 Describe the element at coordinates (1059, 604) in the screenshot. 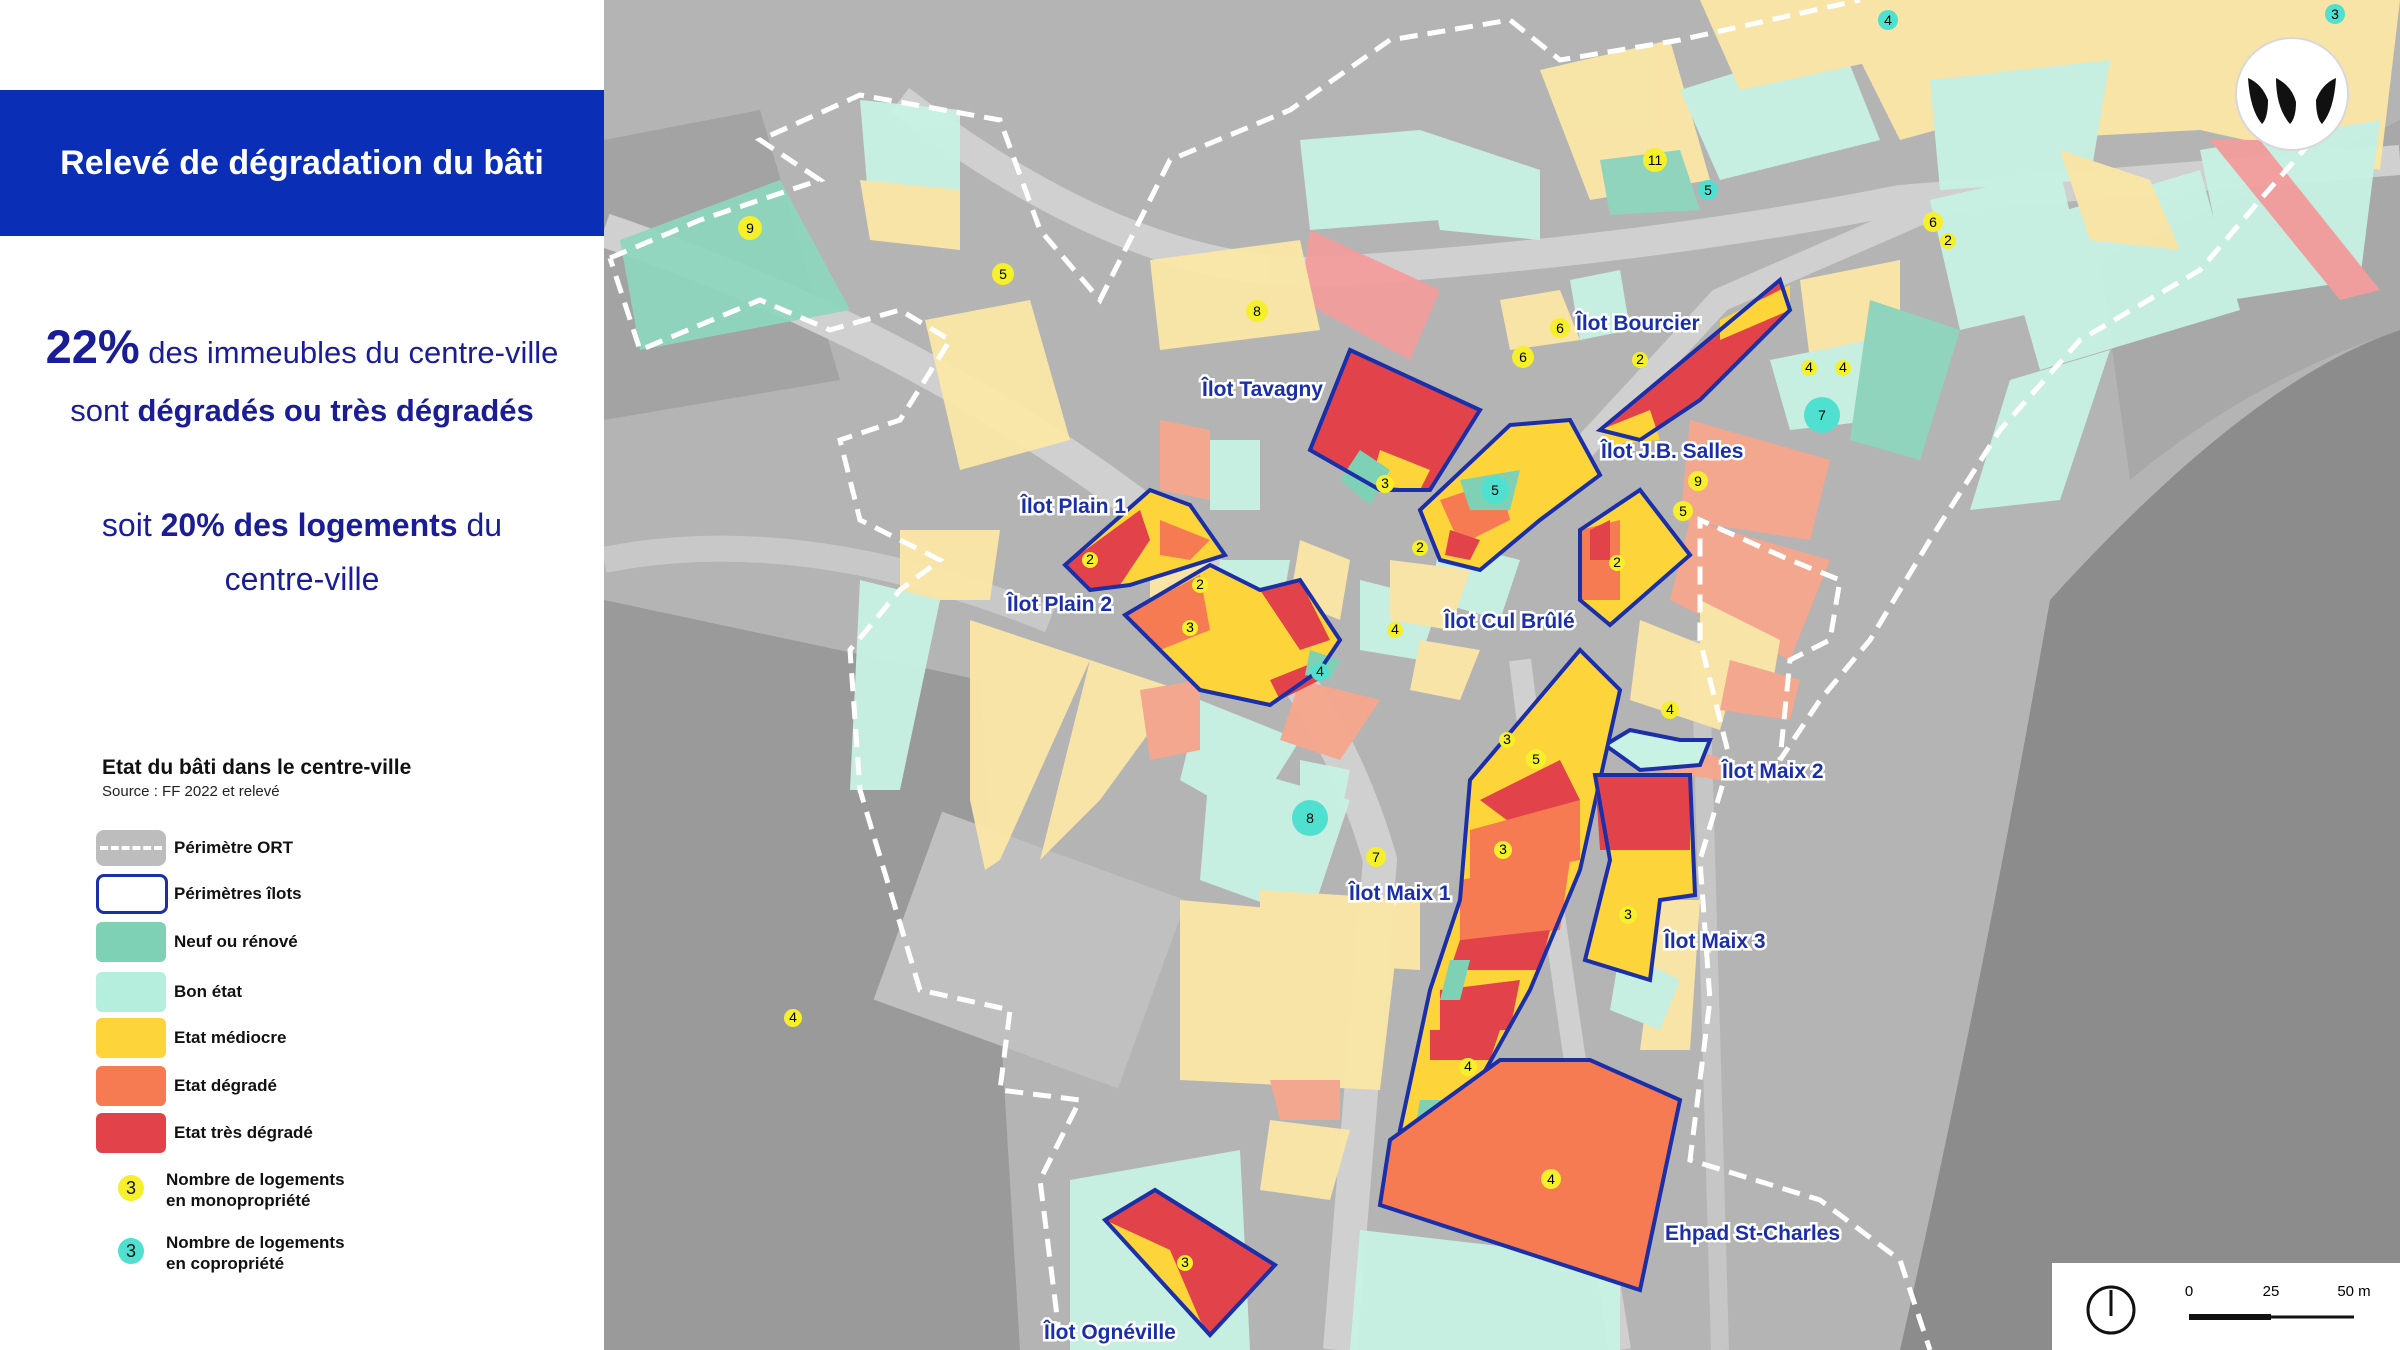

I see `ilot-label-plain-2: Îlot Plain 2` at that location.